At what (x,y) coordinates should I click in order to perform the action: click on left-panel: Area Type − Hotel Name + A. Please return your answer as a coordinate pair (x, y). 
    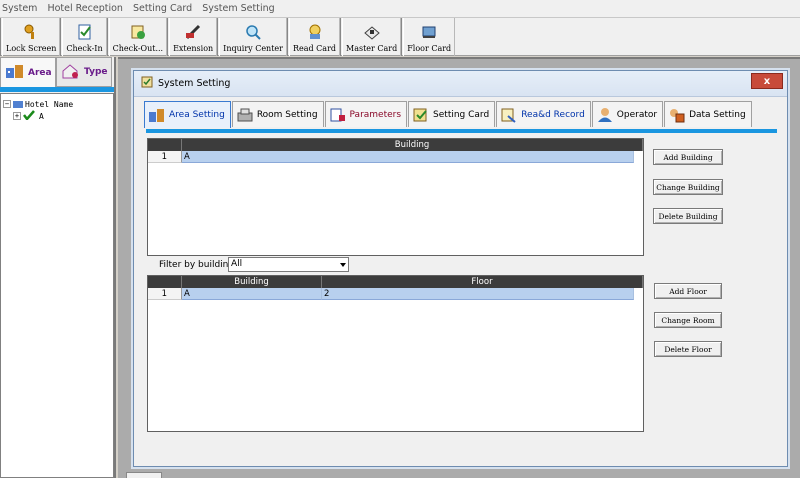
    Looking at the image, I should click on (58, 267).